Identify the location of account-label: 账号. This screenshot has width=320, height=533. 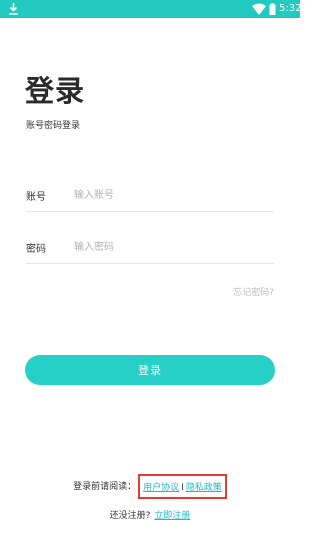
(36, 197).